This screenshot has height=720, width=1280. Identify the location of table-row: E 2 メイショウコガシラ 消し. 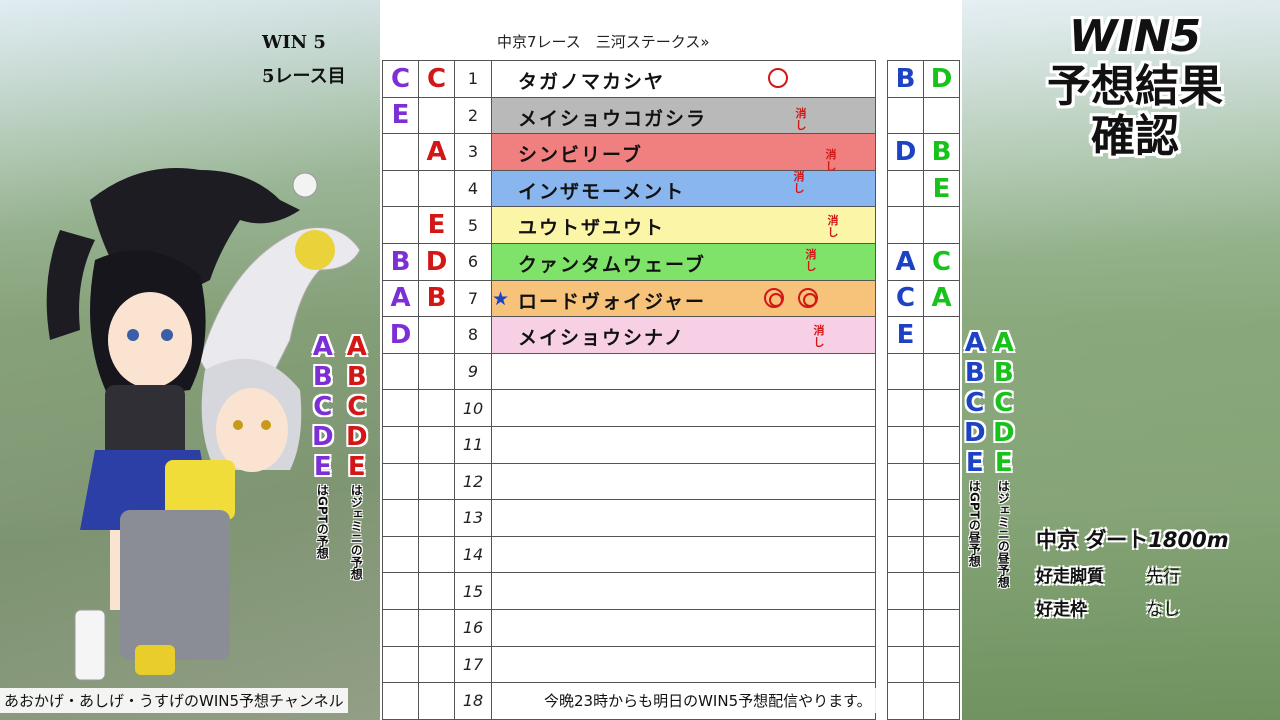
(671, 115).